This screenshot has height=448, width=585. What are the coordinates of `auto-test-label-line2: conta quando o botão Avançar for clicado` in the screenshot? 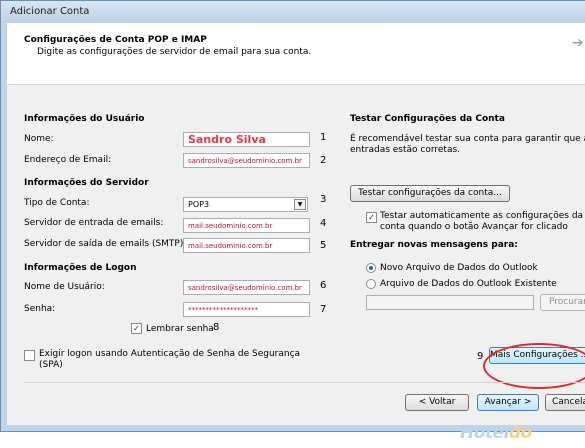 It's located at (474, 227).